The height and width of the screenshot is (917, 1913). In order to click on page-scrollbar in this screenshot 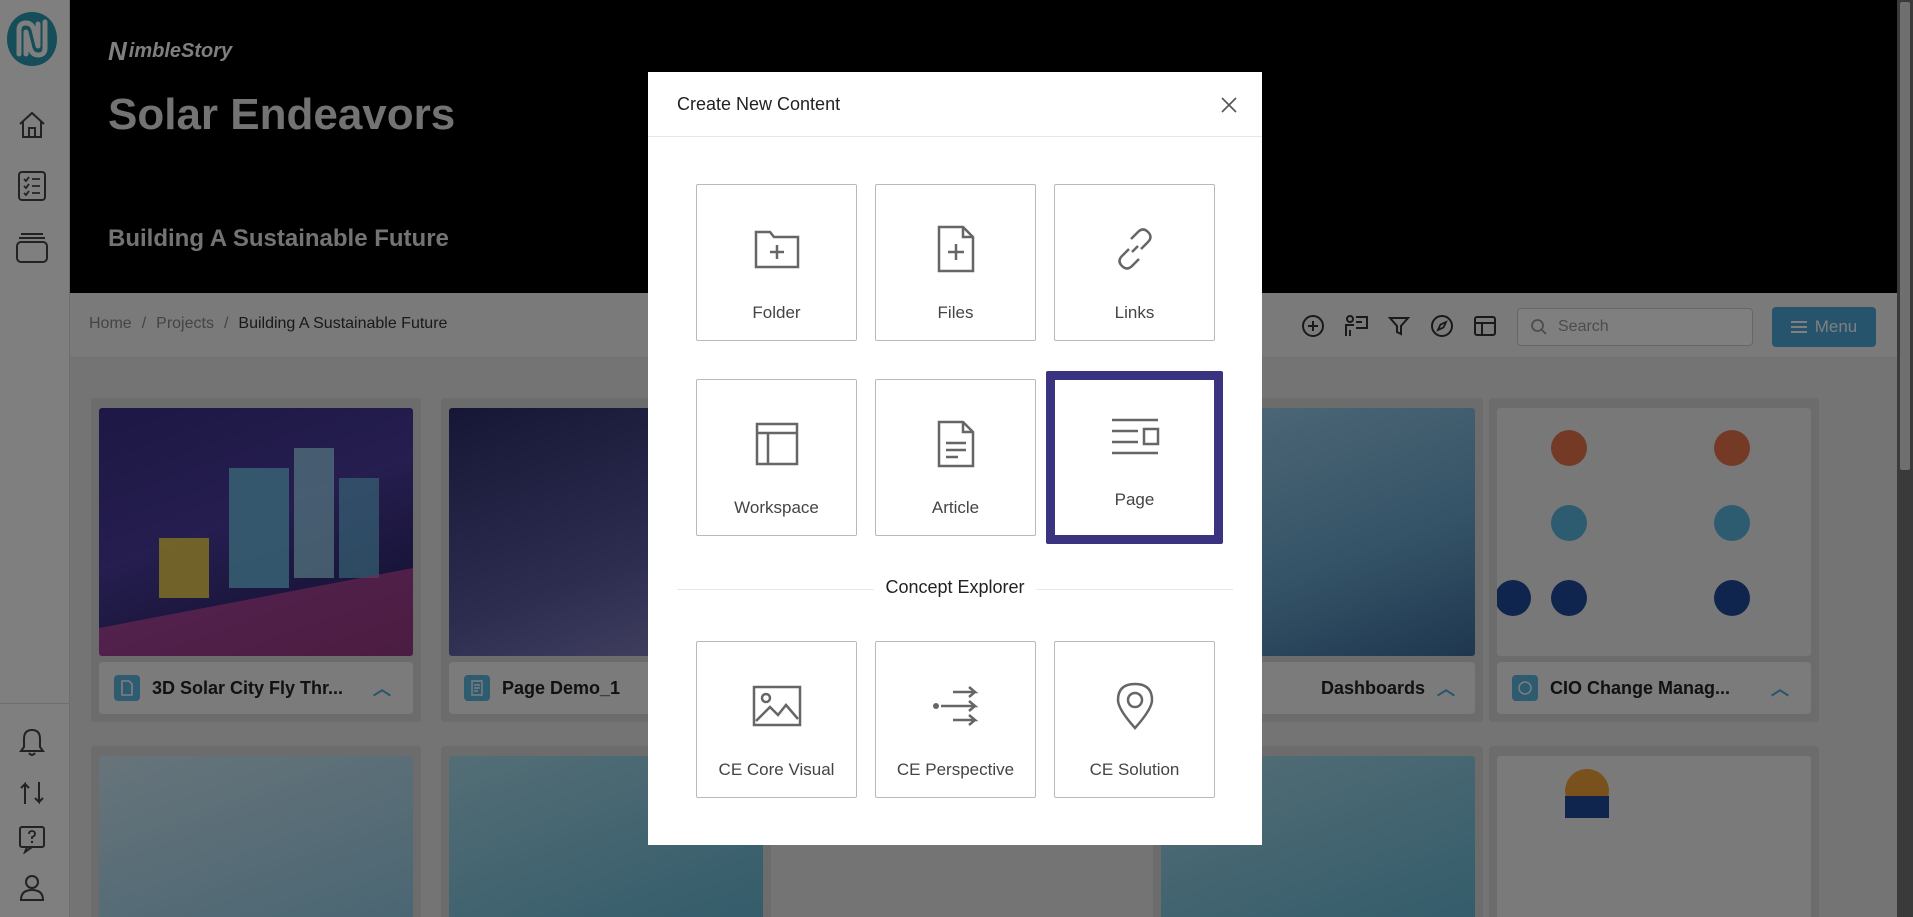, I will do `click(1905, 458)`.